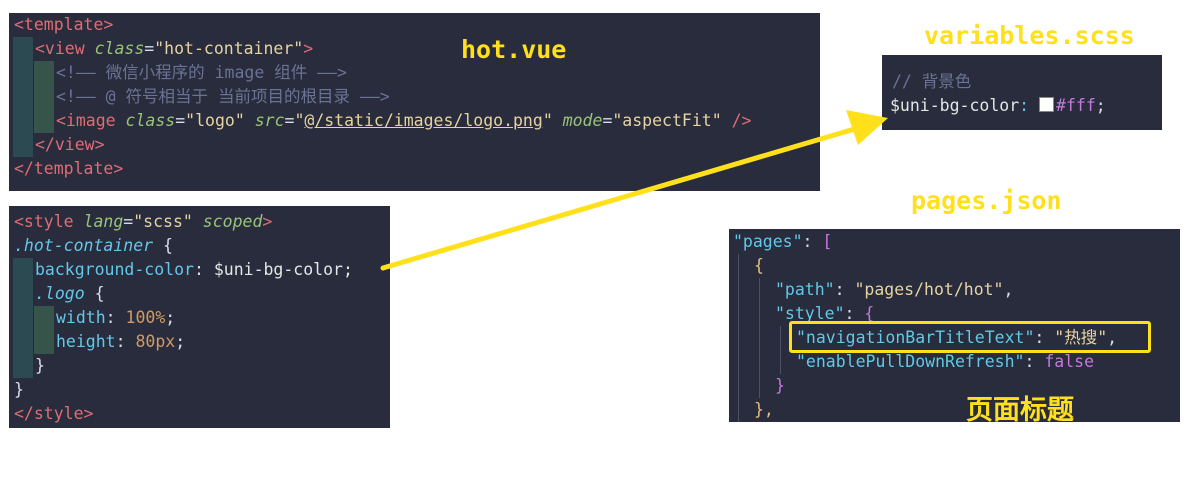  What do you see at coordinates (60, 48) in the screenshot?
I see `view-open-tag: <view` at bounding box center [60, 48].